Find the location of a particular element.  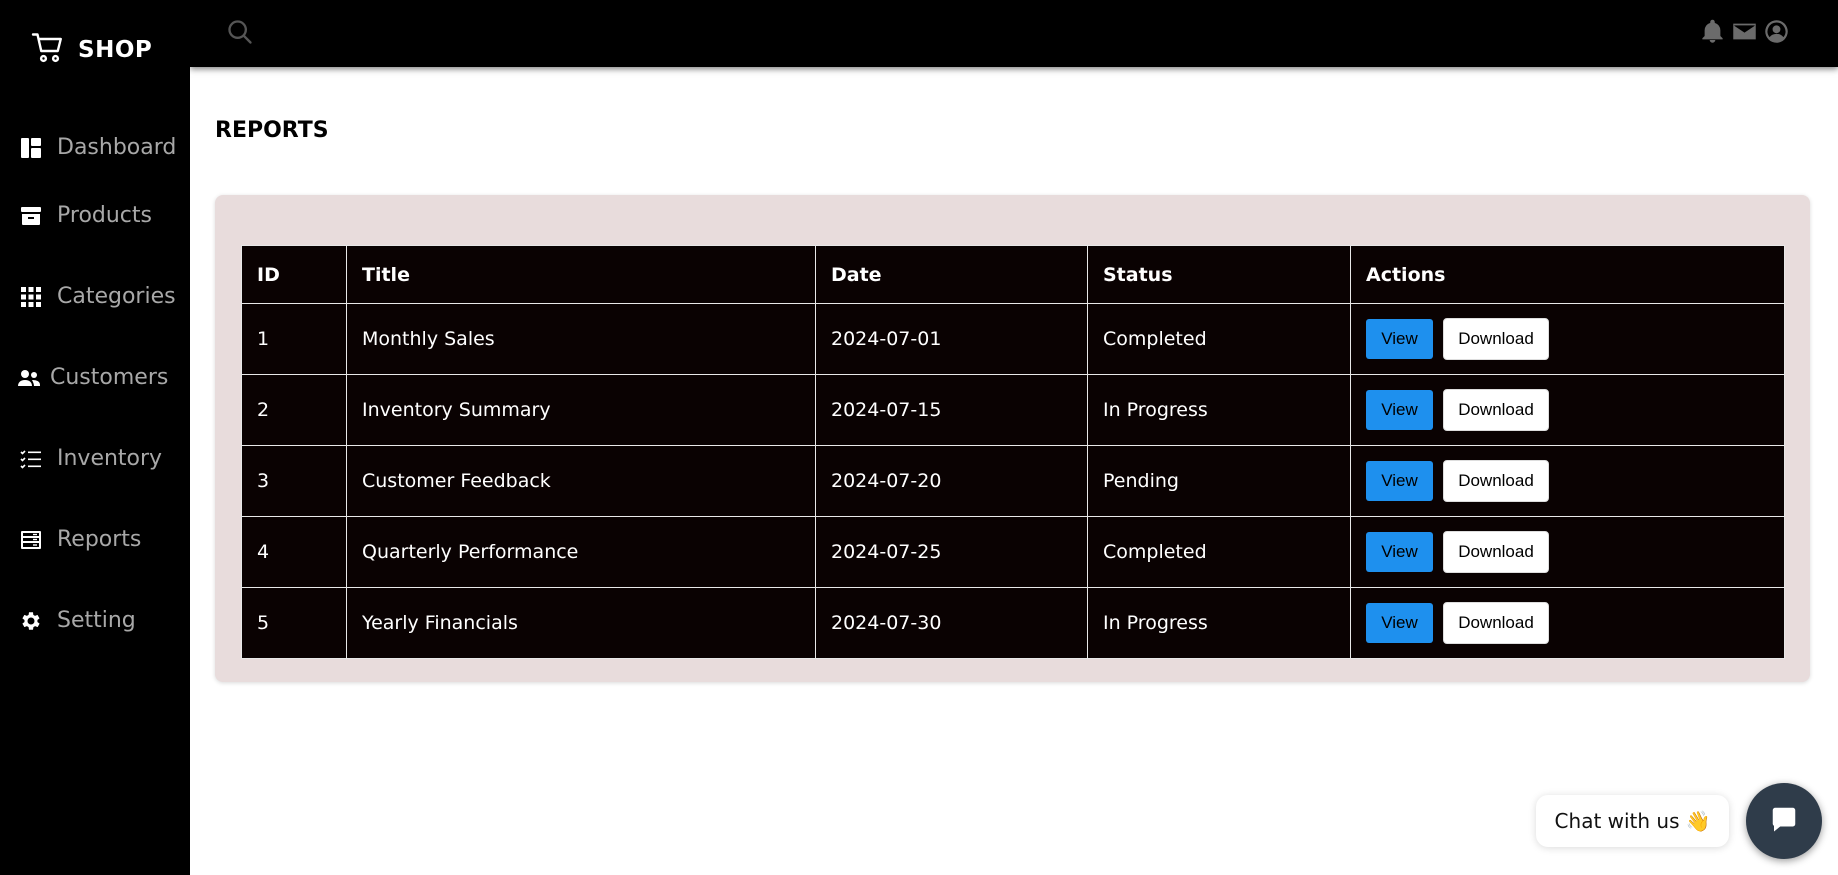

sidebar-item-label: Reports is located at coordinates (99, 539).